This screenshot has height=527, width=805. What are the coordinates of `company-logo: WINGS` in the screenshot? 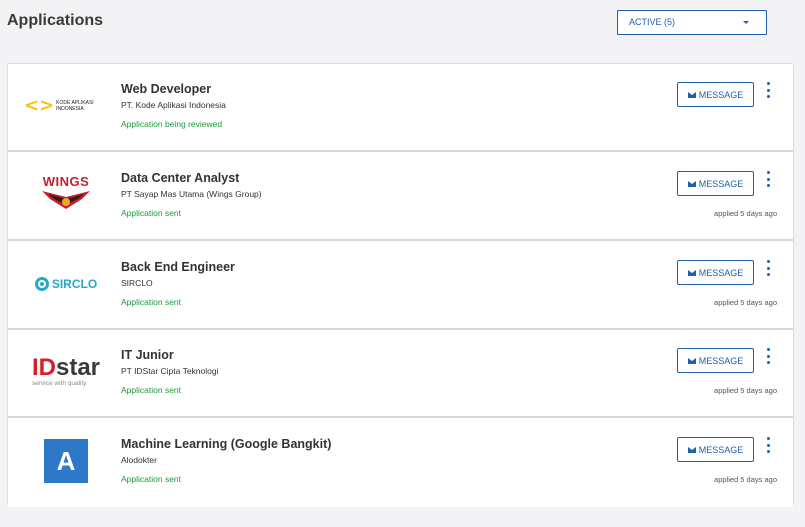 It's located at (66, 195).